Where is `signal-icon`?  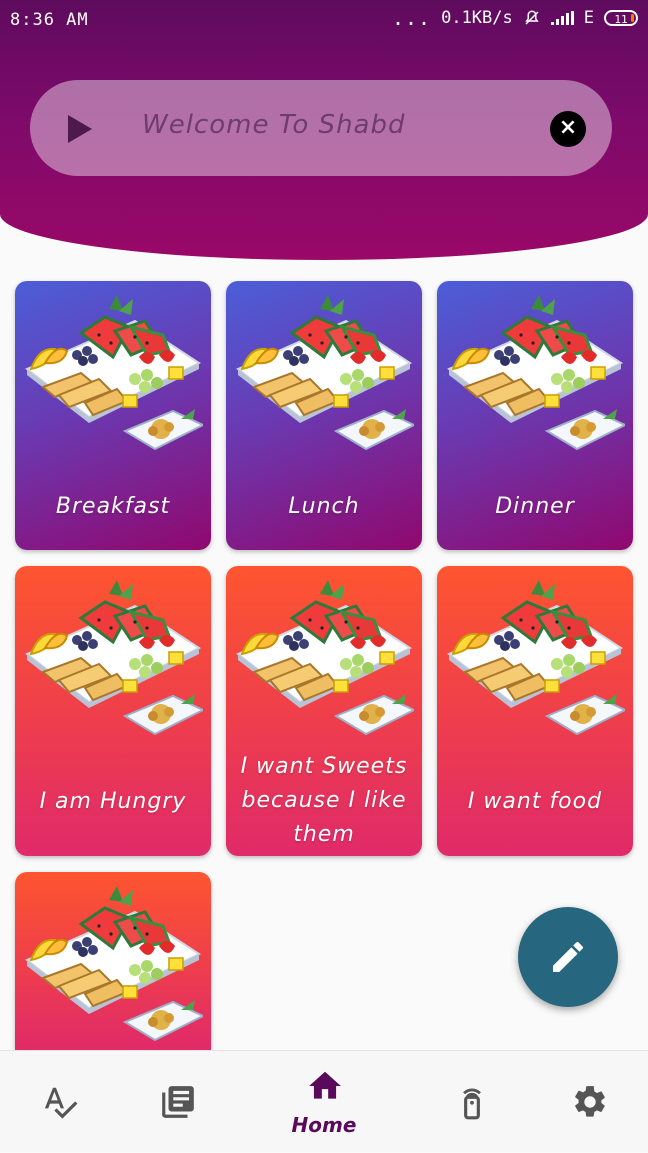 signal-icon is located at coordinates (562, 18).